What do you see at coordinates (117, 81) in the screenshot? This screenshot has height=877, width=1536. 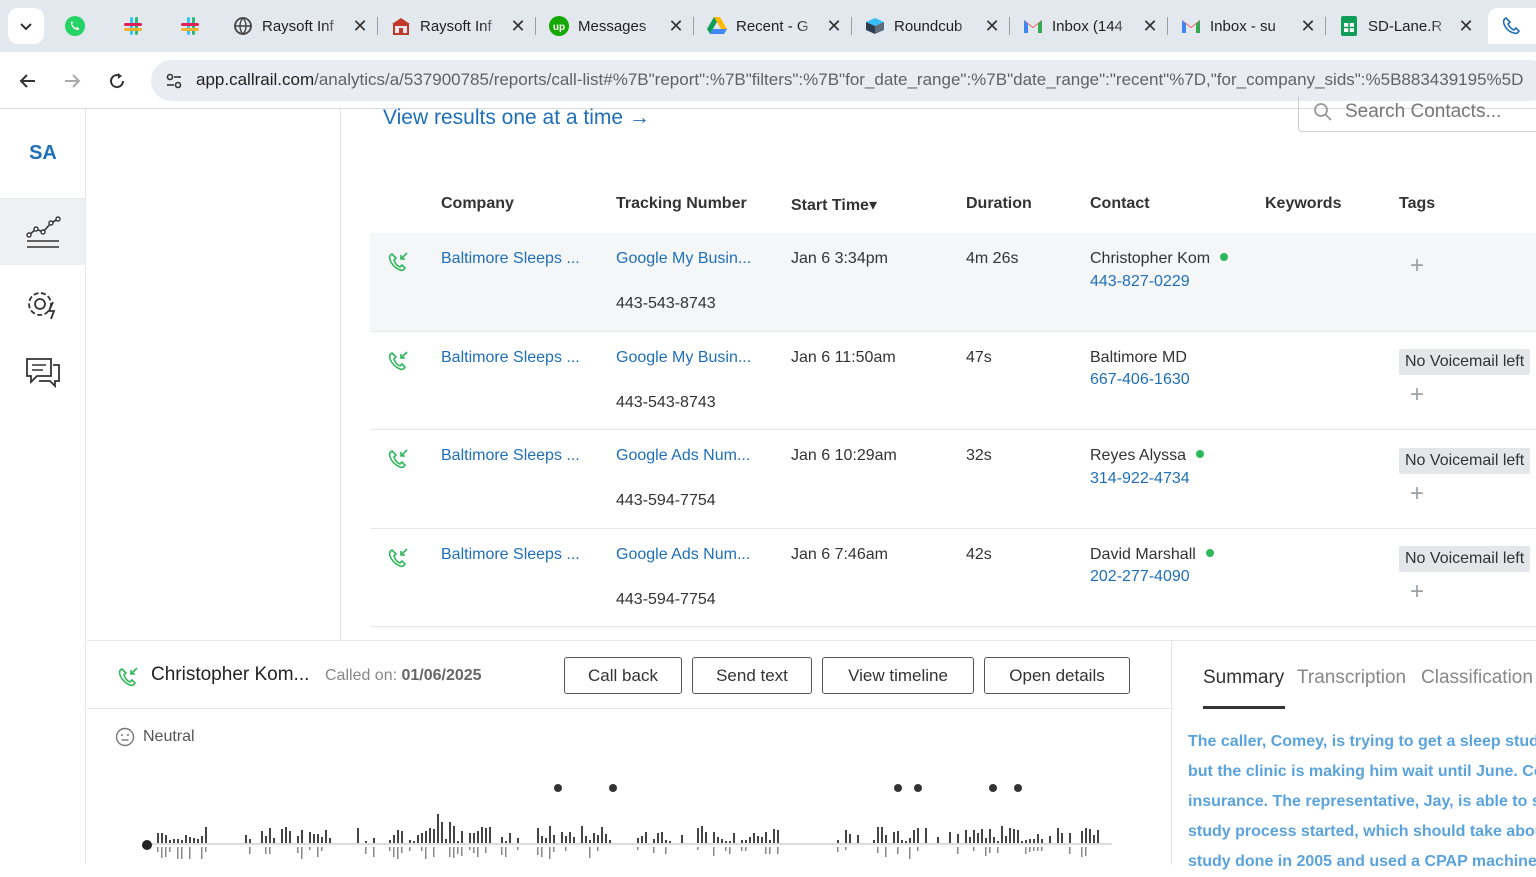 I see `reload-button` at bounding box center [117, 81].